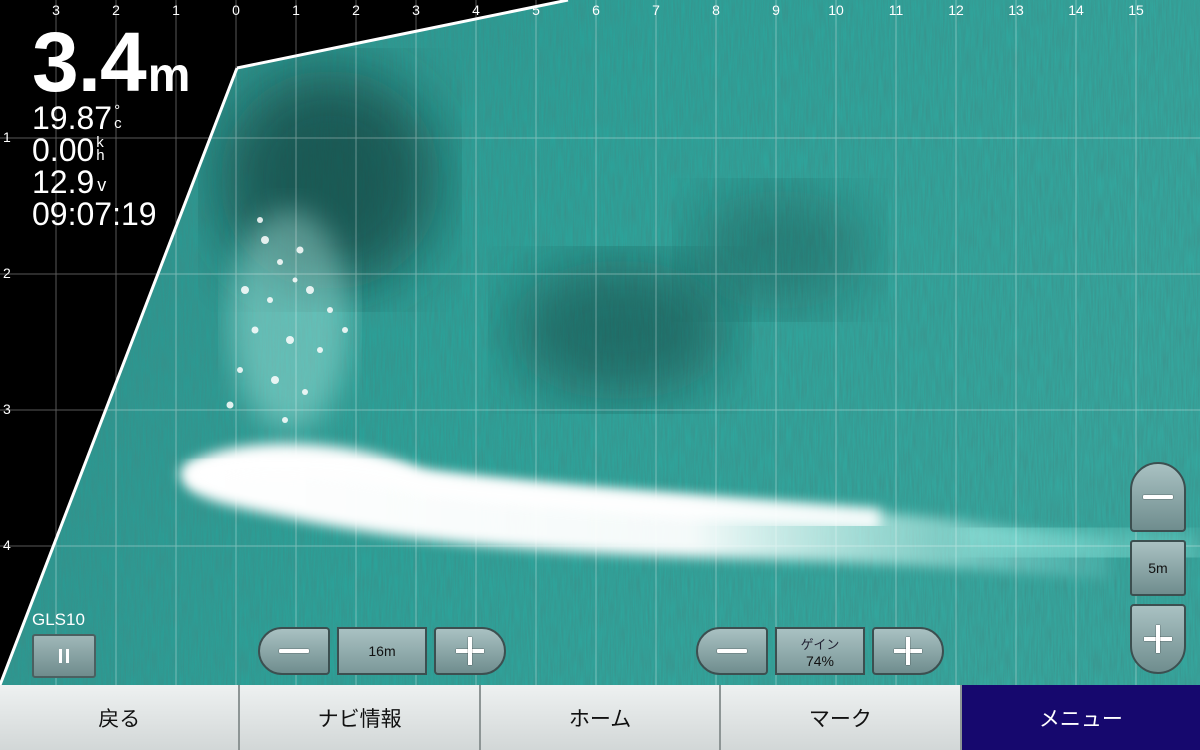 The width and height of the screenshot is (1200, 750). Describe the element at coordinates (7, 545) in the screenshot. I see `scale-label-depth: 4` at that location.